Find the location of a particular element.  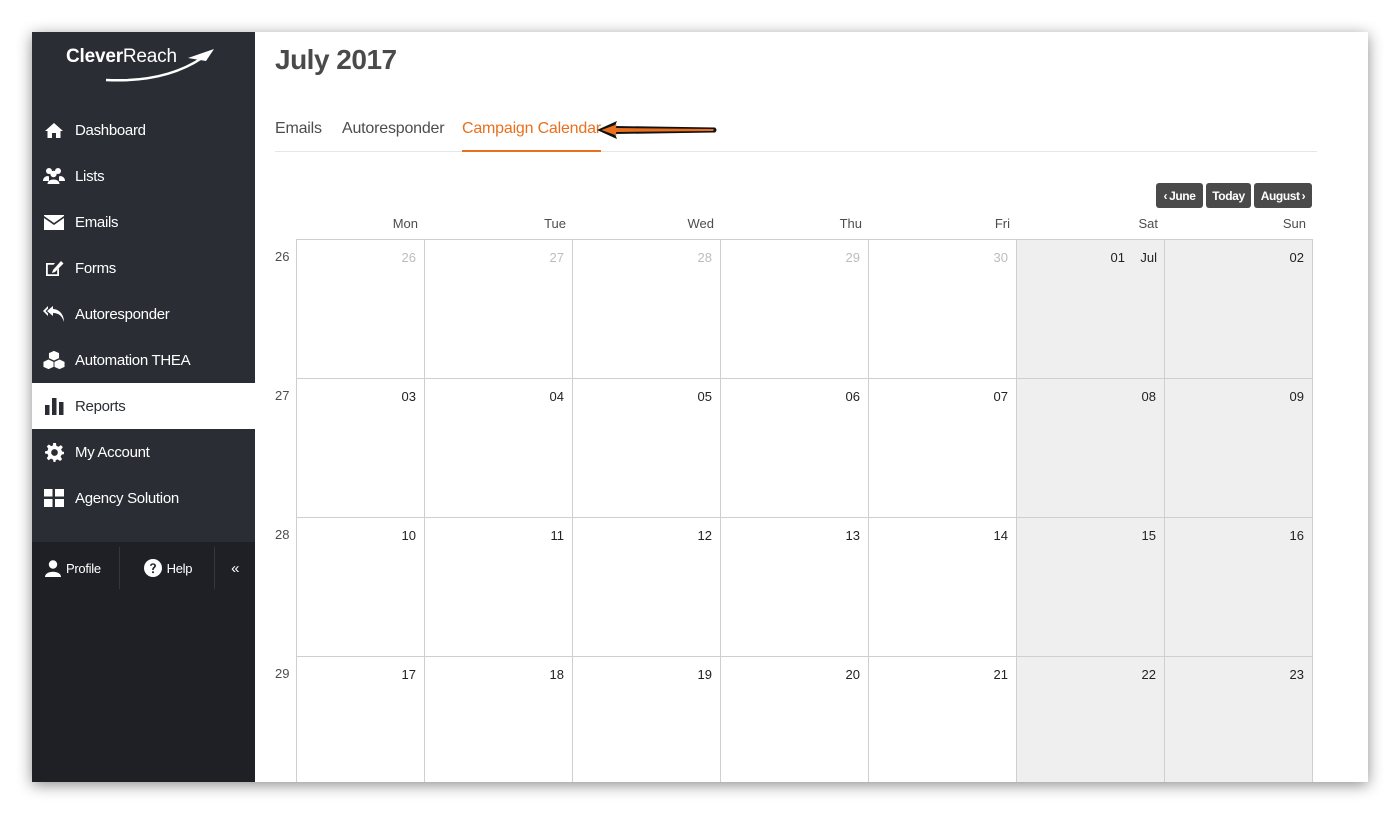

sidebar-item-emails: Emails is located at coordinates (143, 222).